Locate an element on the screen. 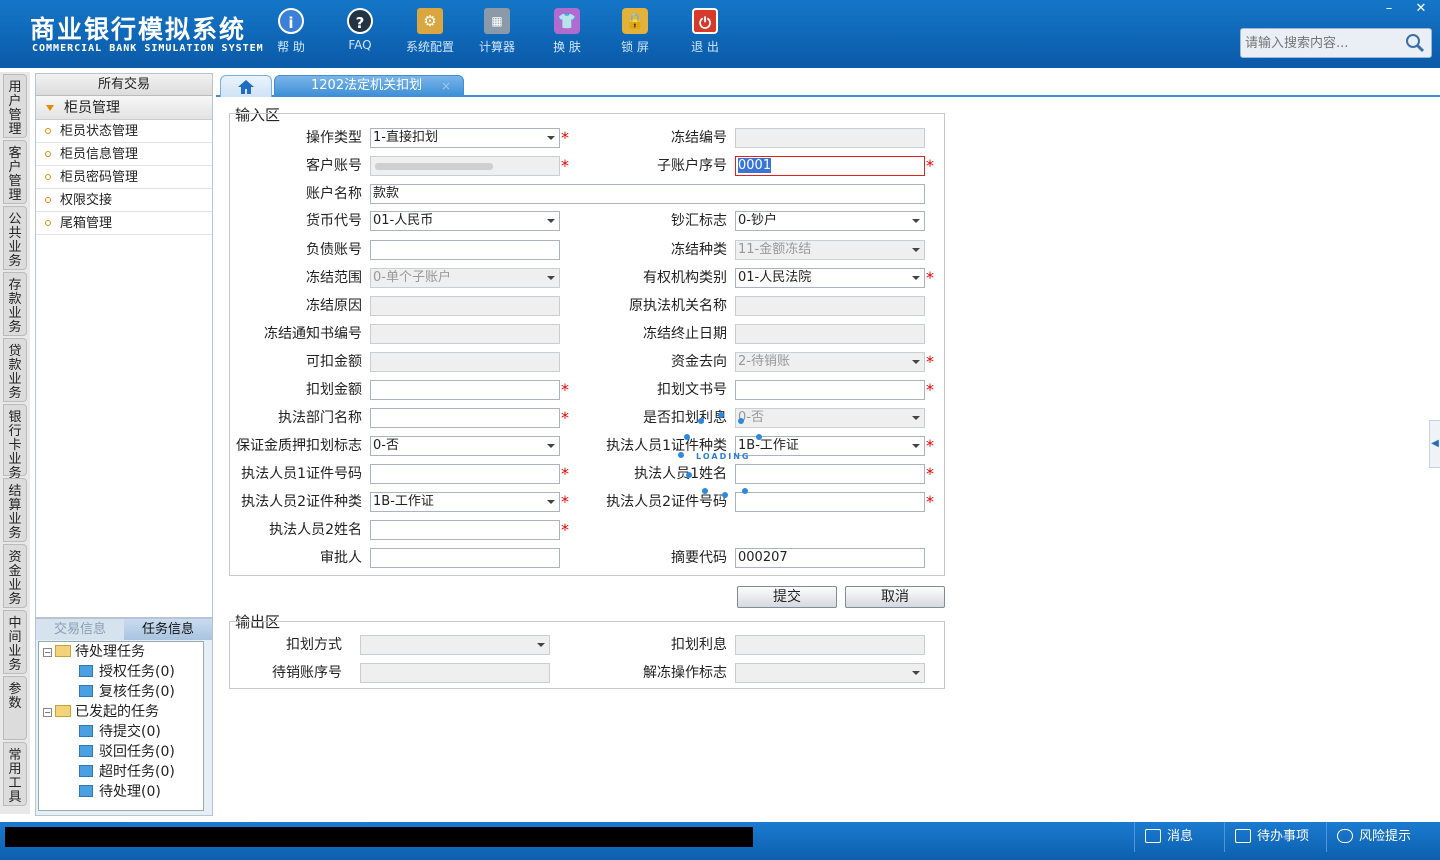 Image resolution: width=1440 pixels, height=860 pixels. settings-button: ⚙ 系统配置 is located at coordinates (430, 31).